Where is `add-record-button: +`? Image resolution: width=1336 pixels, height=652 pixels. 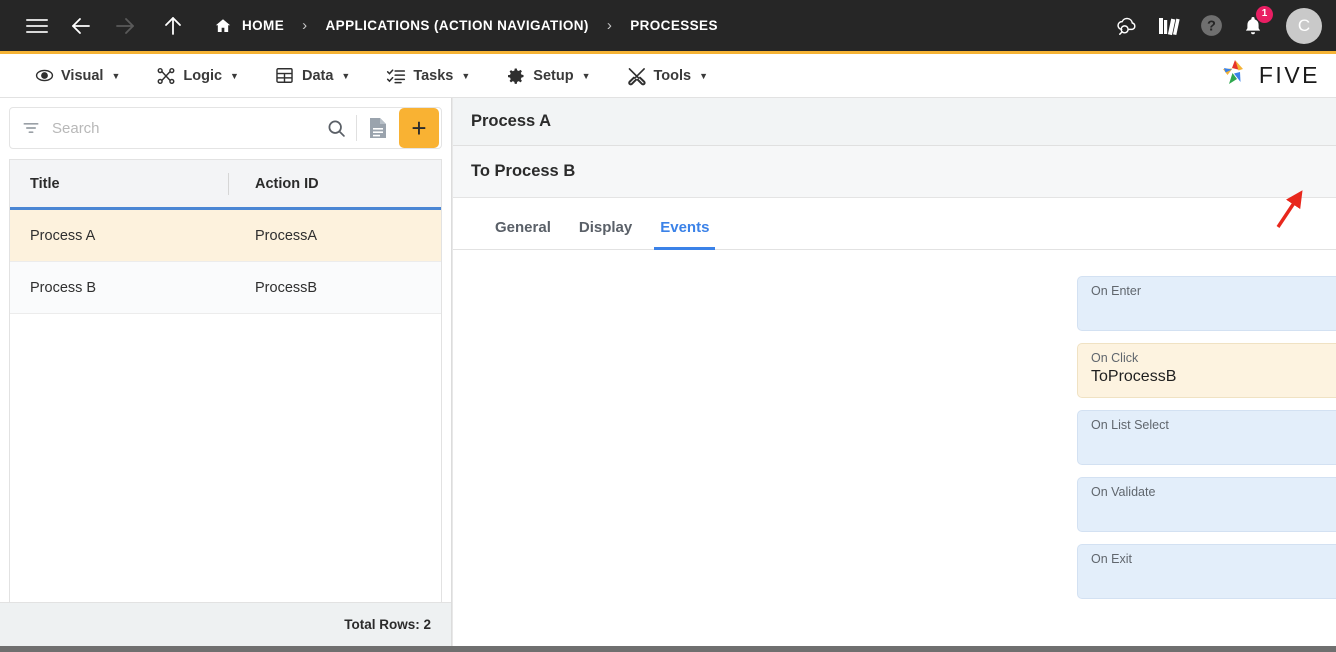 add-record-button: + is located at coordinates (419, 128).